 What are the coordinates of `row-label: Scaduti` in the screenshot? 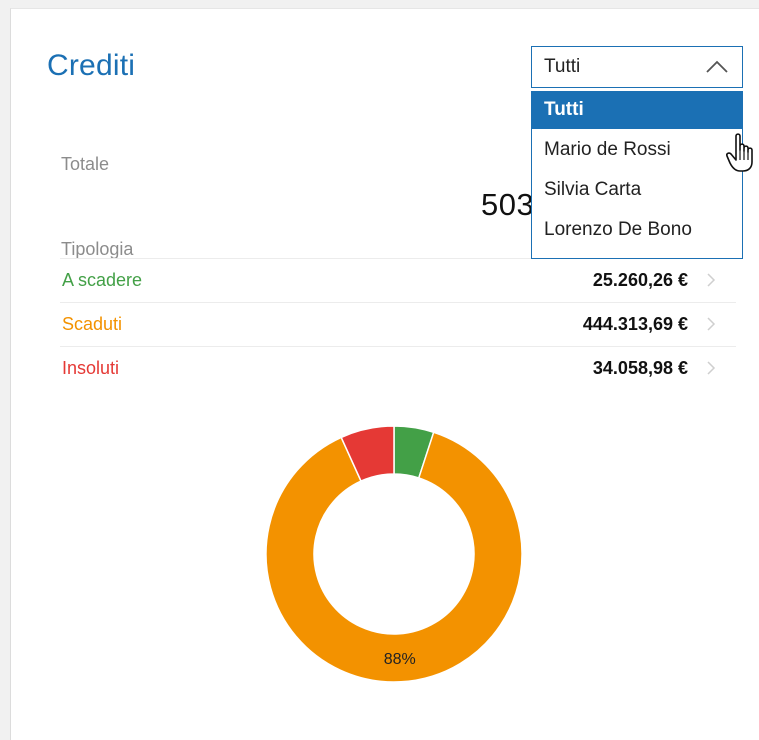 It's located at (92, 324).